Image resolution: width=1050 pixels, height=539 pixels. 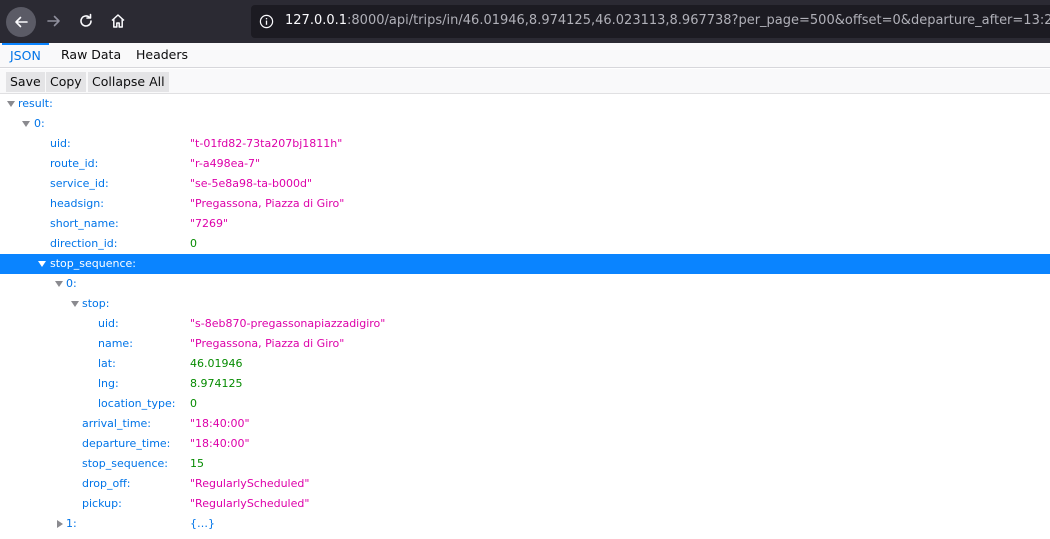 I want to click on viewer-tabs: JSON Raw Data Headers, so click(x=525, y=55).